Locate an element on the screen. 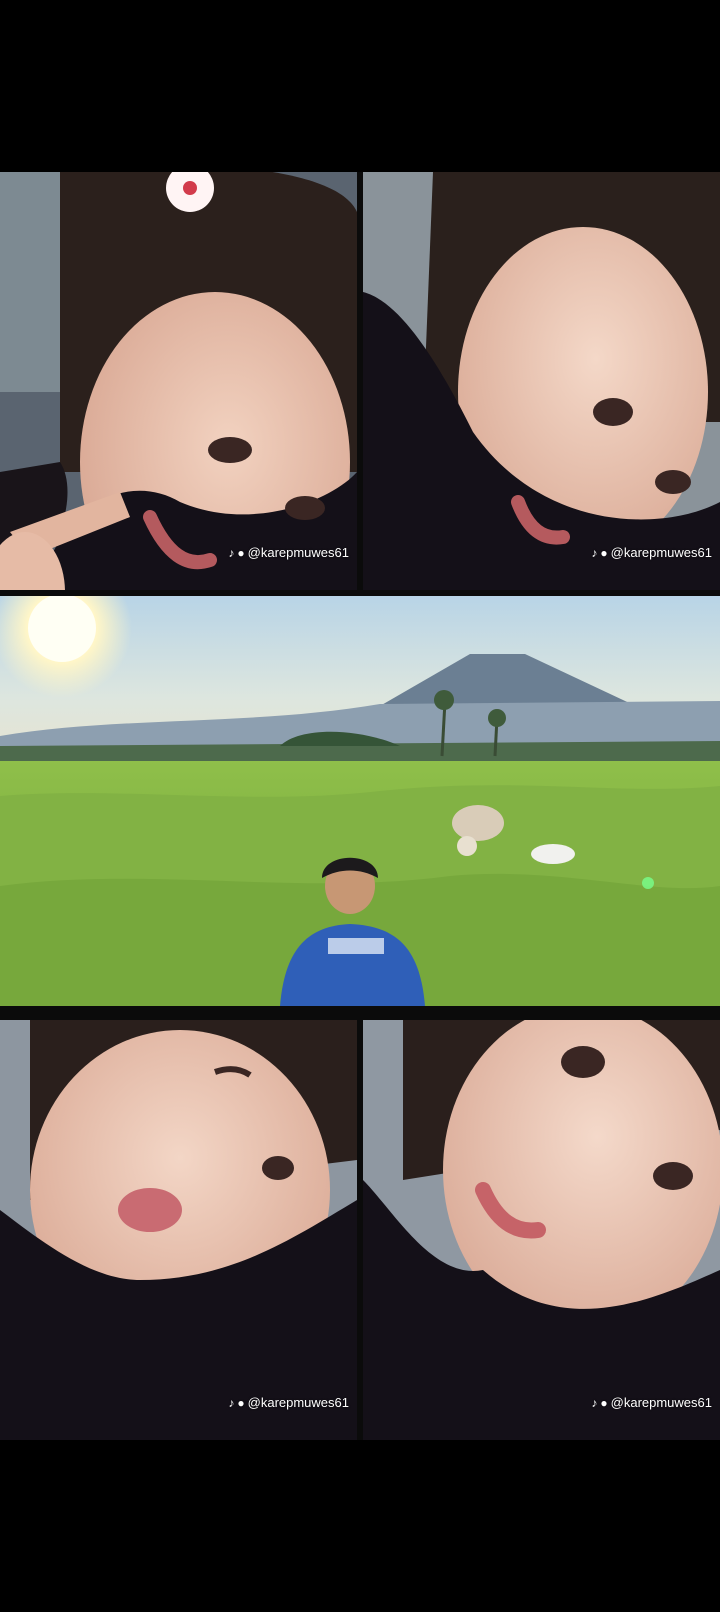 The image size is (720, 1612). selfie-photo-closeup: ♪ ● @karepmuwes61 is located at coordinates (541, 1230).